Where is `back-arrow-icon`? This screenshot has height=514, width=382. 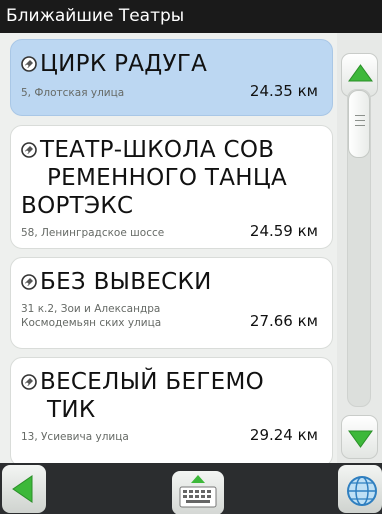
back-arrow-icon is located at coordinates (22, 489).